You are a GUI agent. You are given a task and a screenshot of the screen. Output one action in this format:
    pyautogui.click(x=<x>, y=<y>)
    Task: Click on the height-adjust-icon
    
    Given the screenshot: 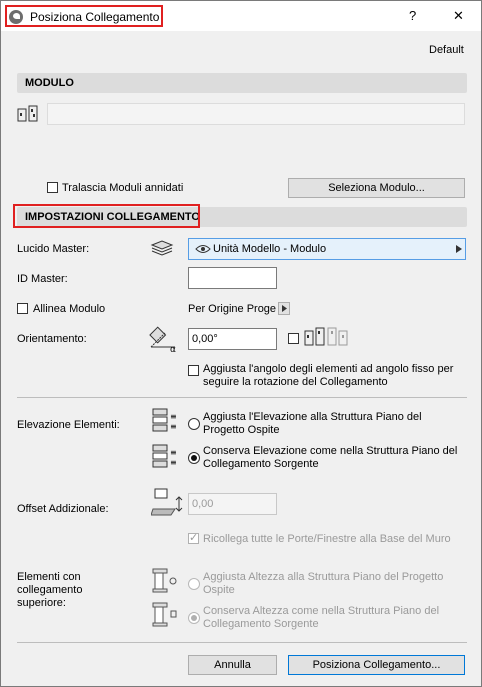 What is the action you would take?
    pyautogui.click(x=164, y=580)
    